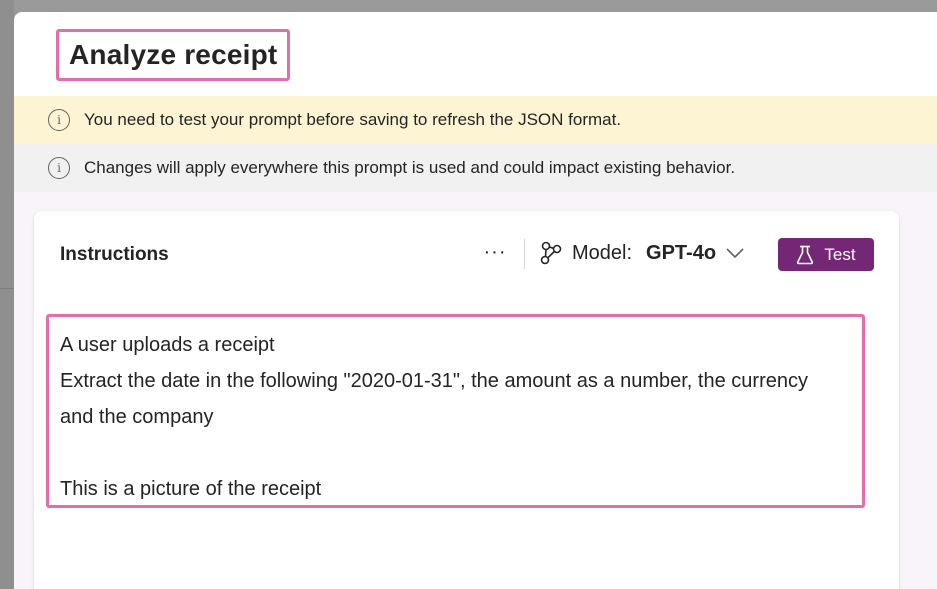  I want to click on test-button-label: Test, so click(840, 254).